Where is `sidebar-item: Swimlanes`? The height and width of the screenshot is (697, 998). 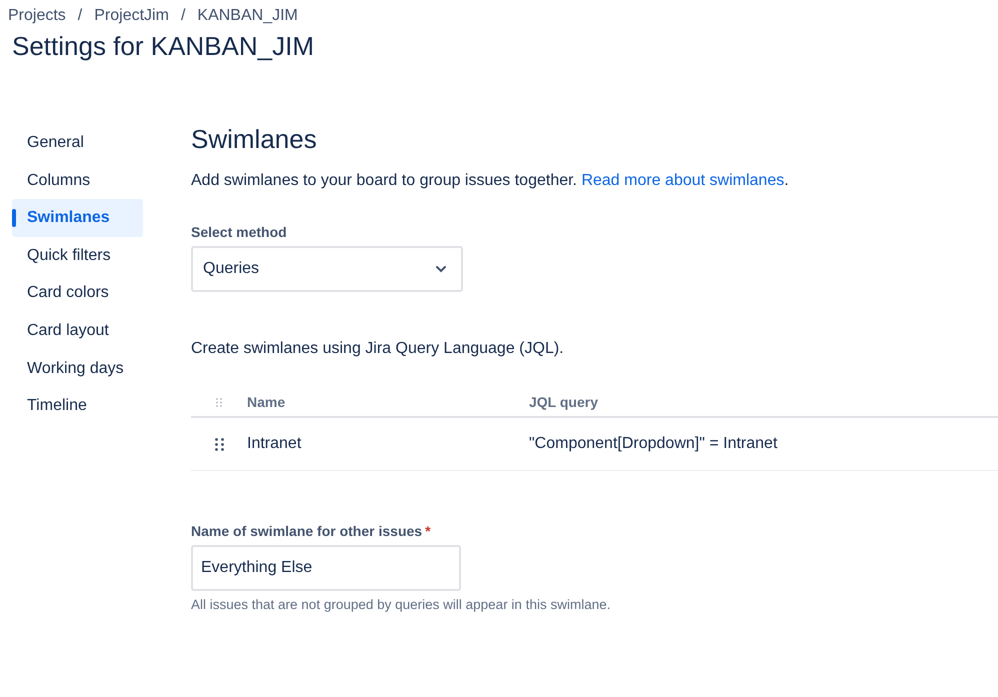
sidebar-item: Swimlanes is located at coordinates (77, 218).